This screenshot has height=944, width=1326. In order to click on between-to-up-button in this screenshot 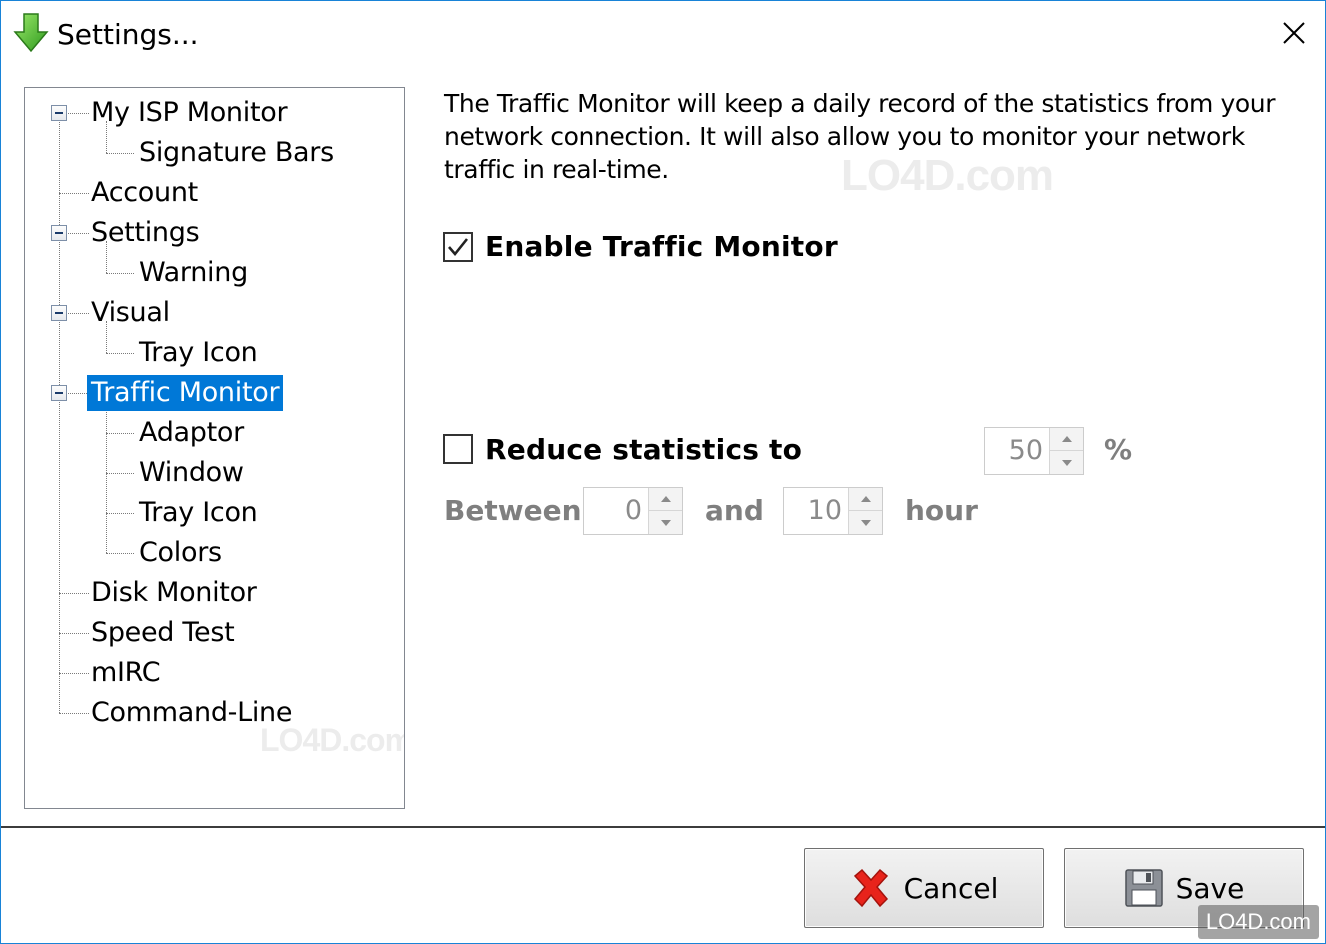, I will do `click(865, 499)`.